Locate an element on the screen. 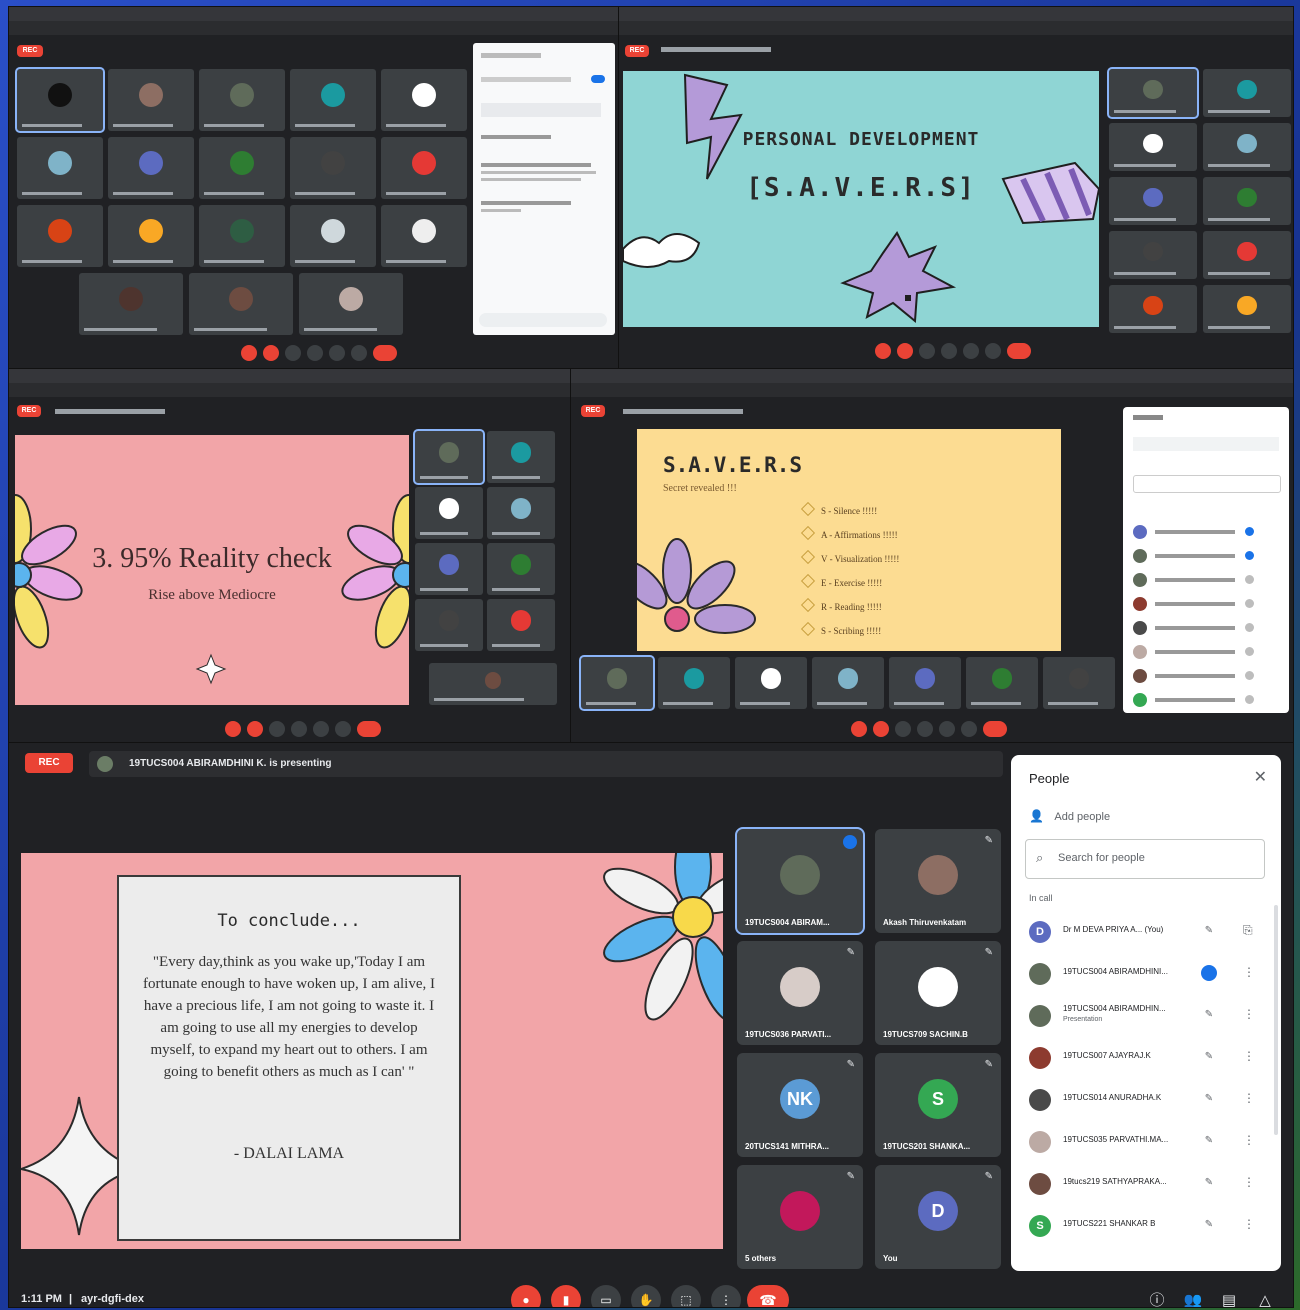  captions-icon: ▭ is located at coordinates (606, 1296).